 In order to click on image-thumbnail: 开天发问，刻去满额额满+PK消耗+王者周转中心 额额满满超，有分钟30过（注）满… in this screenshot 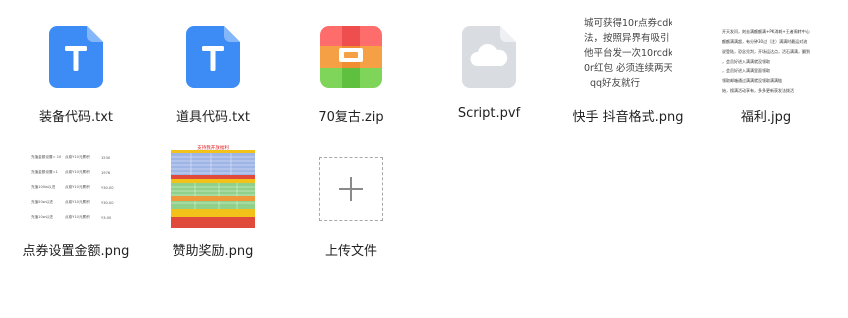, I will do `click(766, 61)`.